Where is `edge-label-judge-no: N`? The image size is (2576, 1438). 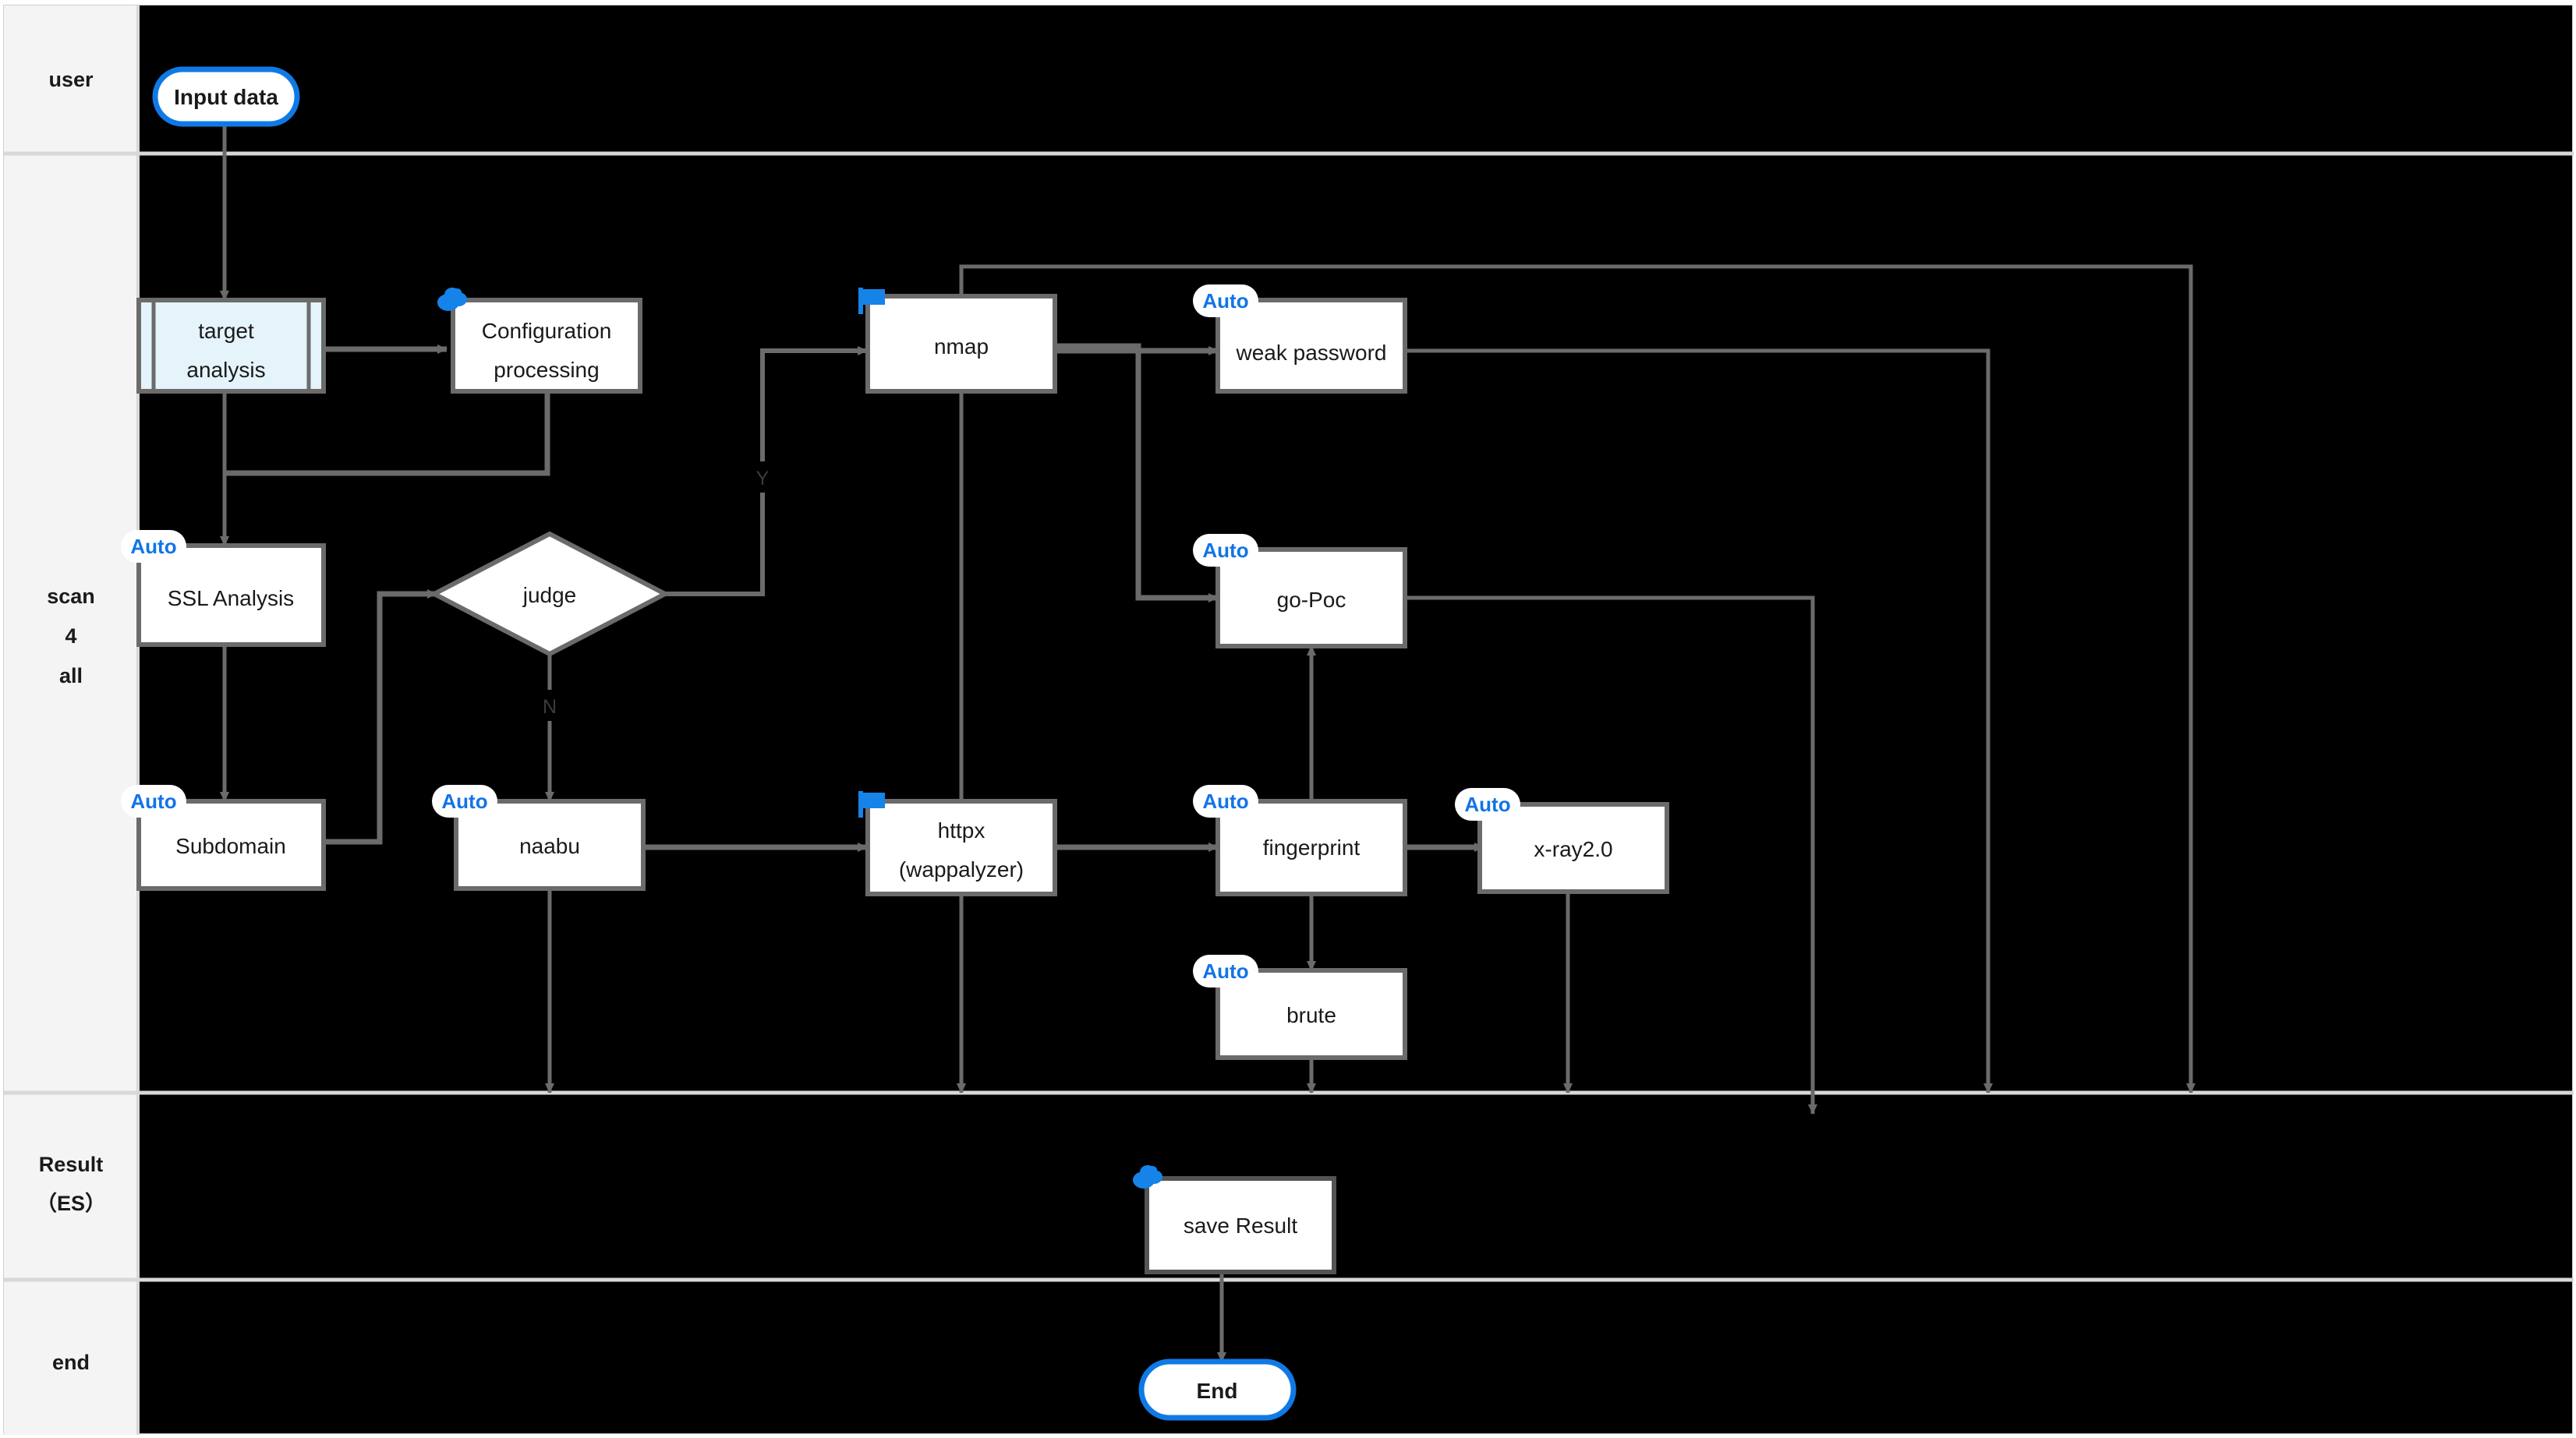
edge-label-judge-no: N is located at coordinates (550, 707).